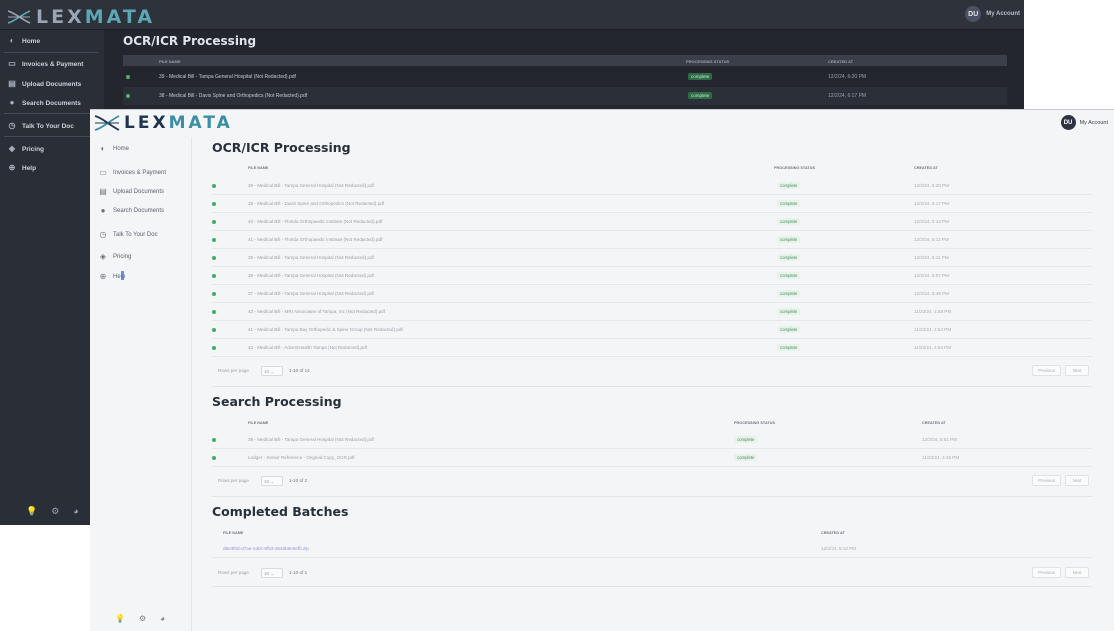 The height and width of the screenshot is (631, 1114). Describe the element at coordinates (298, 480) in the screenshot. I see `page-range: 1-10 of 2` at that location.